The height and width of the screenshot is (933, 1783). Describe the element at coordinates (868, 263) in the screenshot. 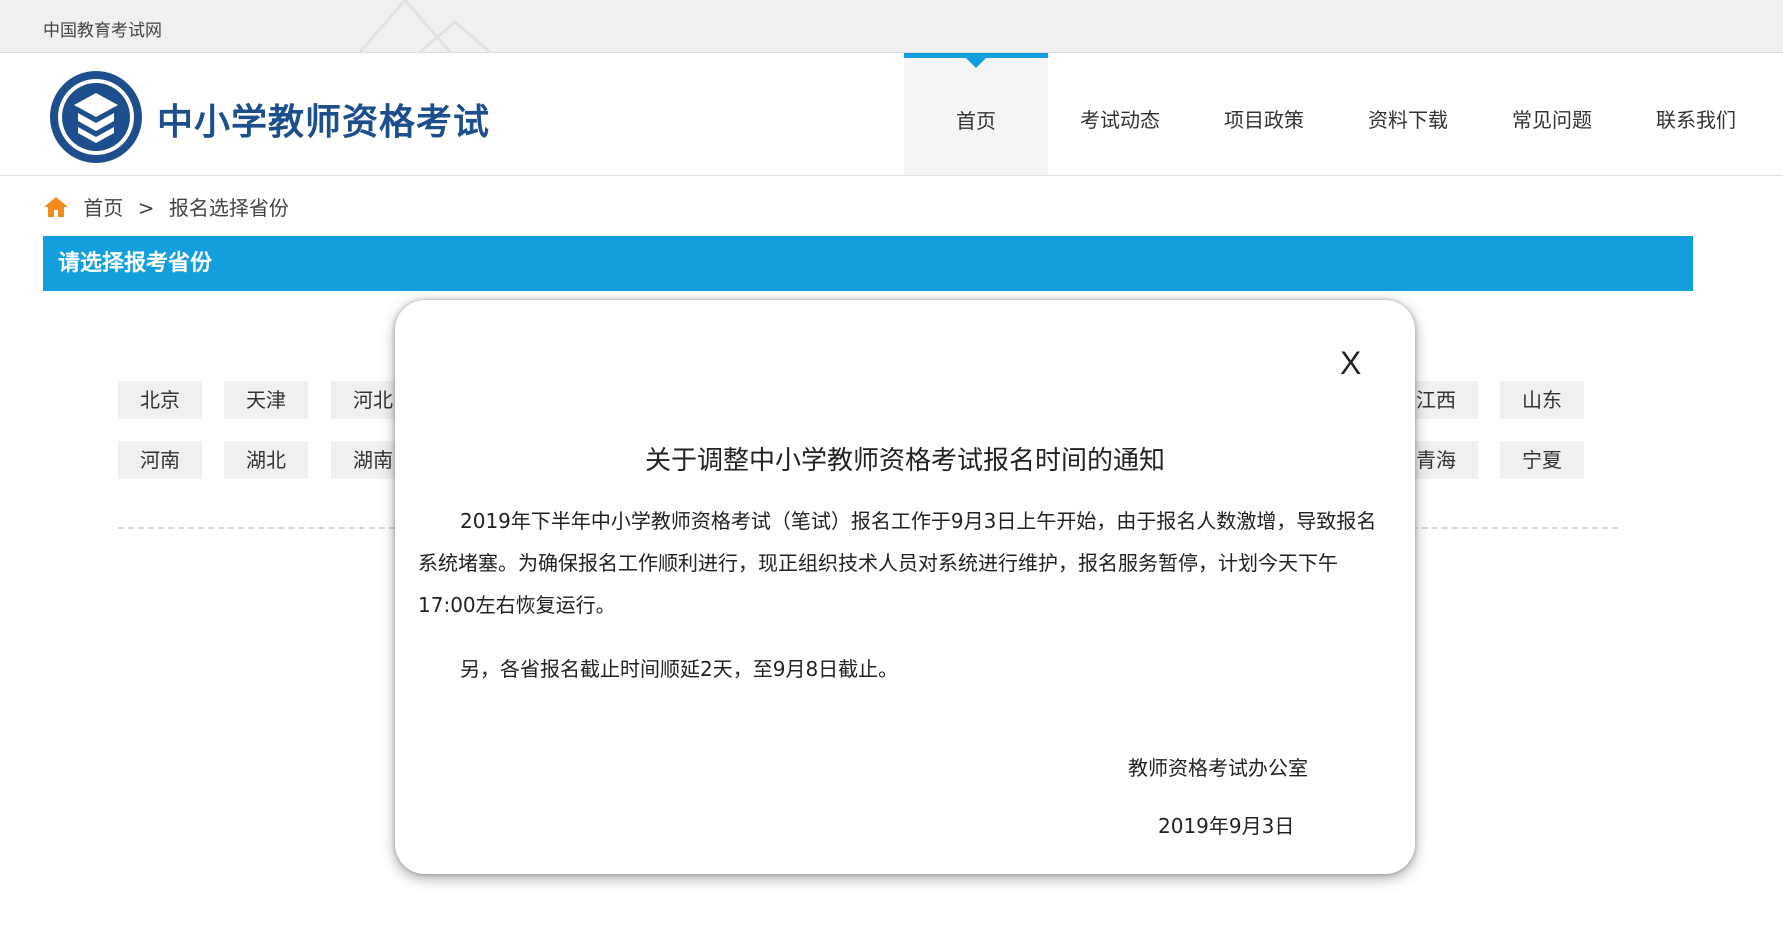

I see `section-title-bar: 请选择报考省份` at that location.